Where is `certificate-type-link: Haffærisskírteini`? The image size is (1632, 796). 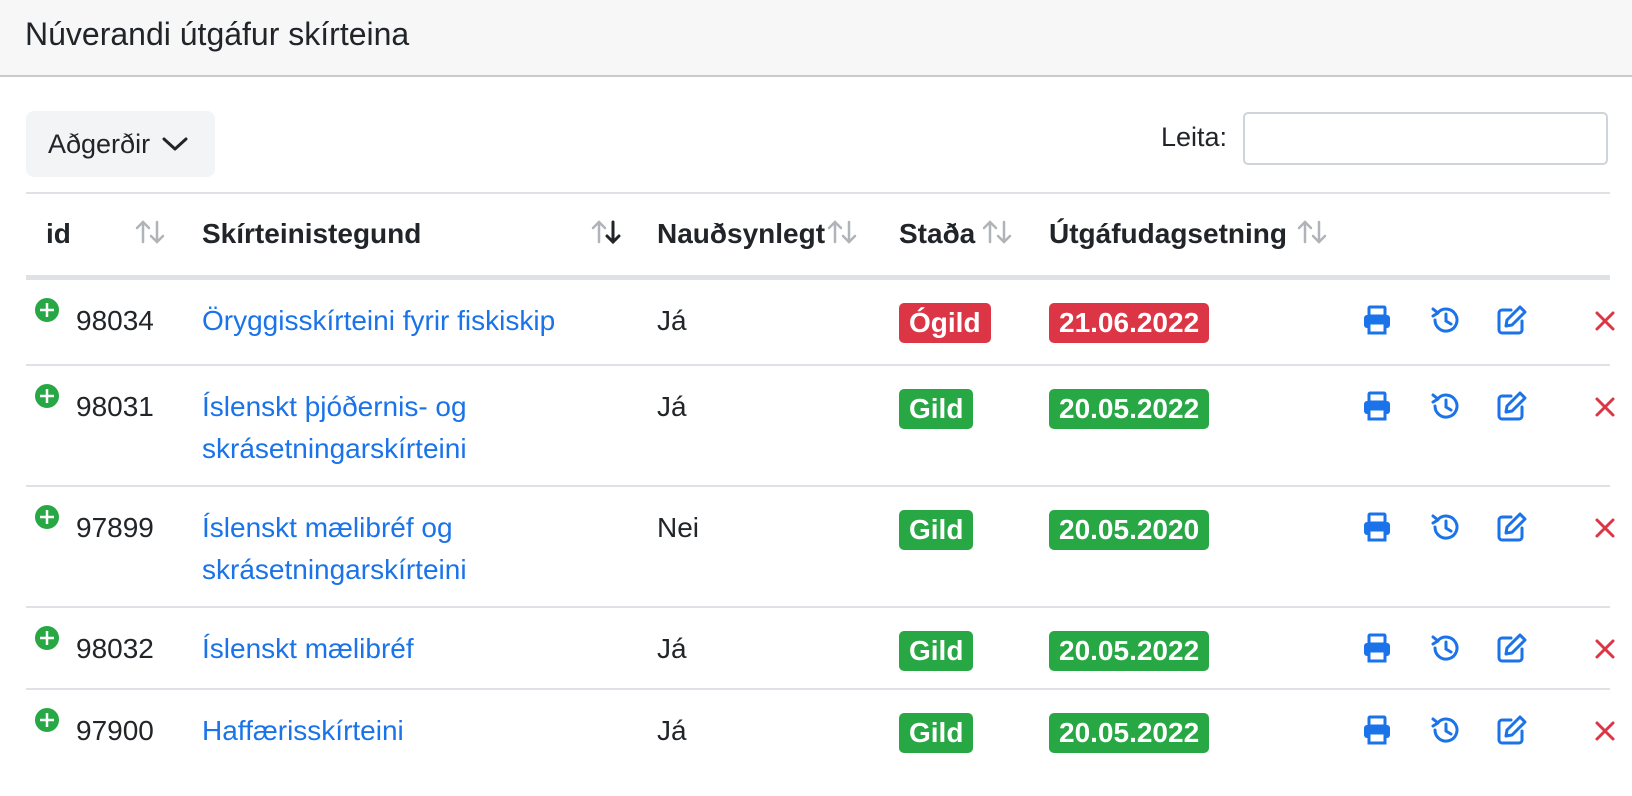 certificate-type-link: Haffærisskírteini is located at coordinates (412, 731).